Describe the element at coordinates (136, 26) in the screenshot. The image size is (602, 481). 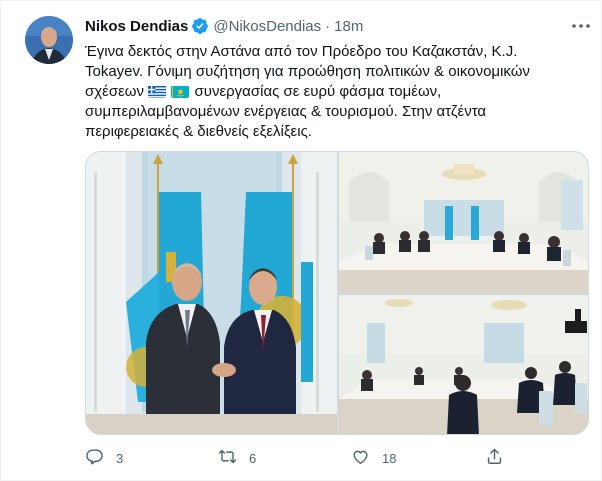
I see `author-name: Nikos Dendias` at that location.